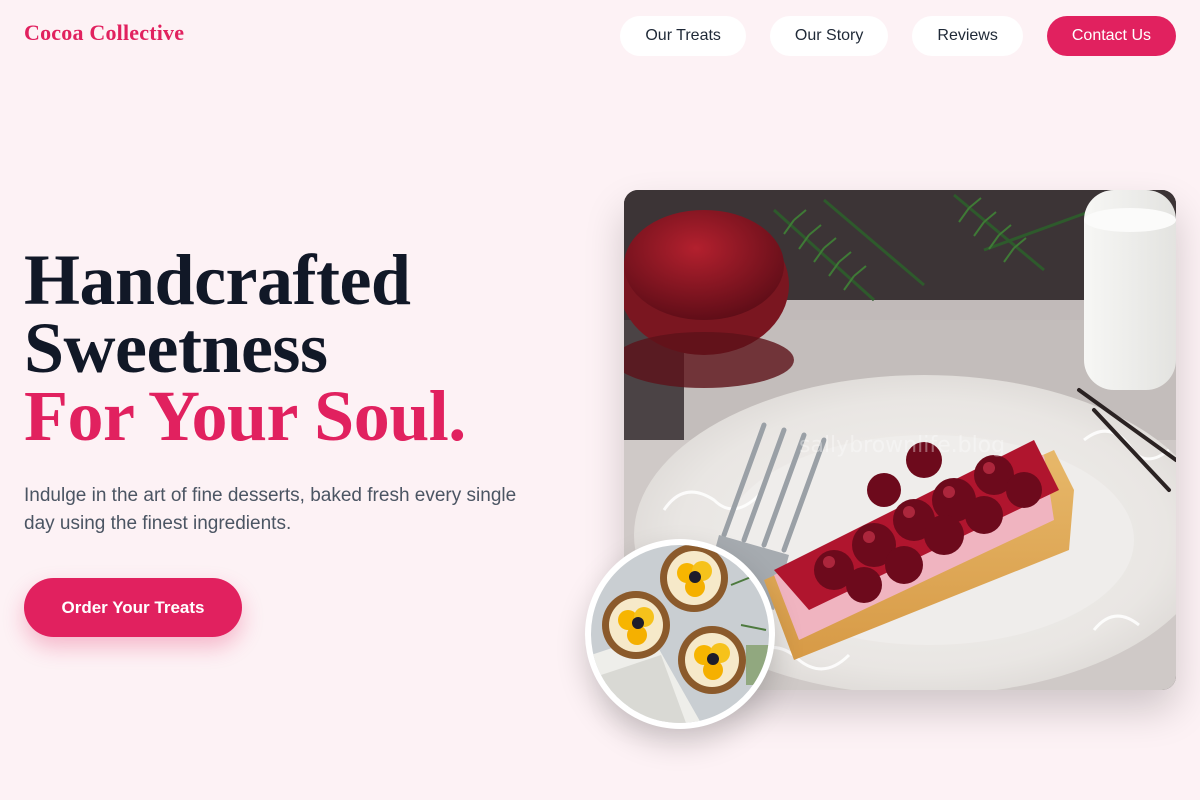  Describe the element at coordinates (245, 416) in the screenshot. I see `hero-title-accent: For Your Soul.` at that location.